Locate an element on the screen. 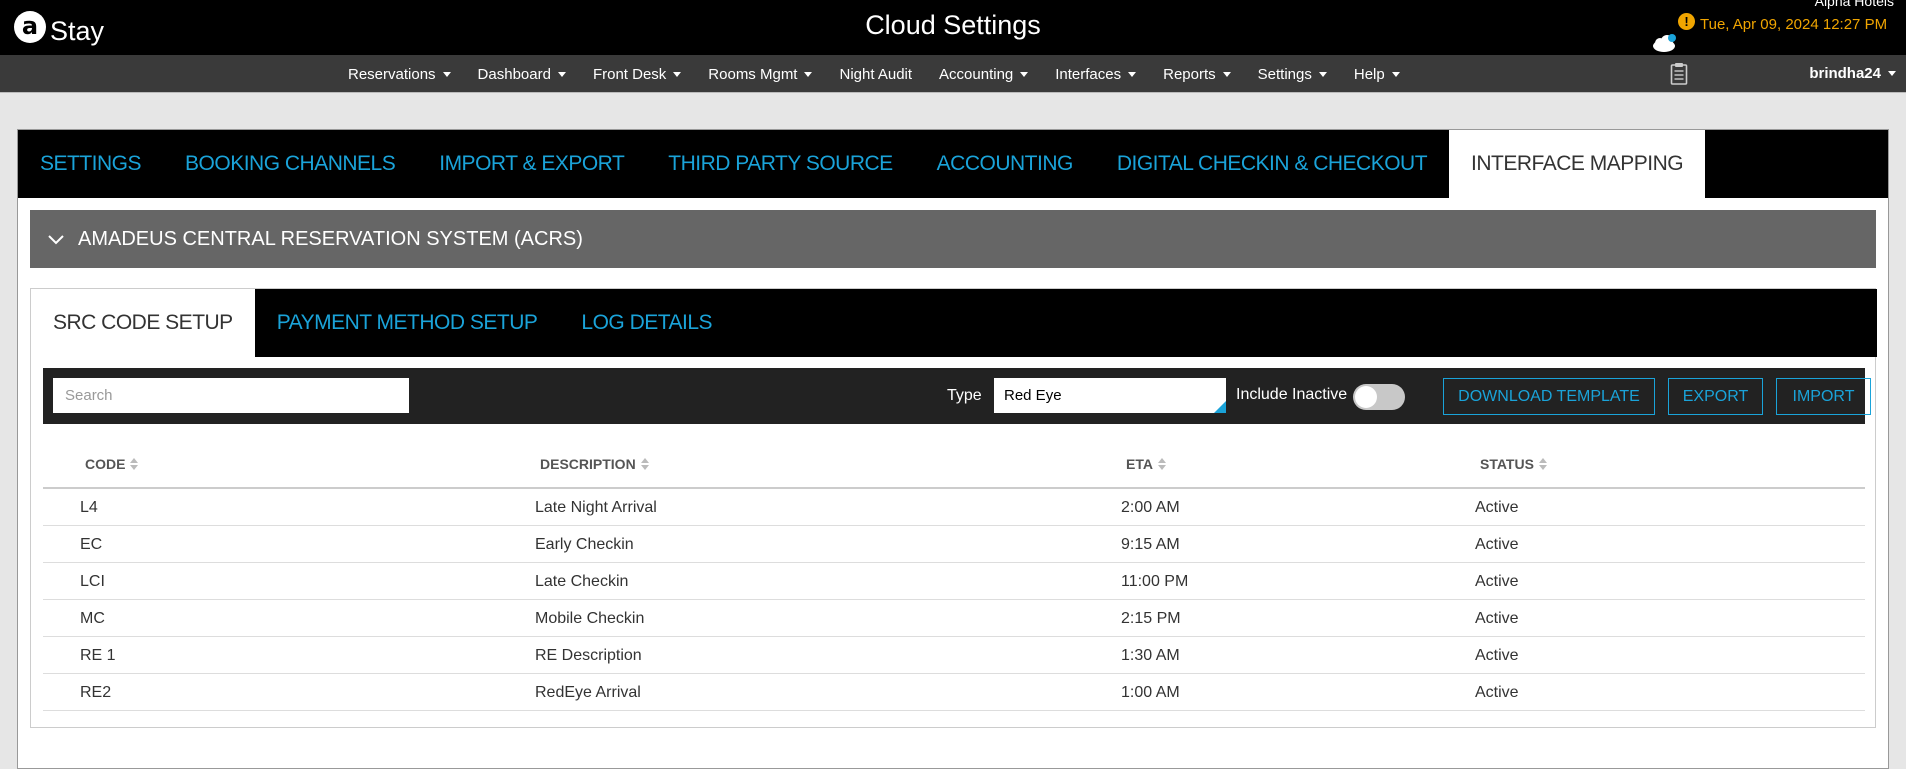  nav-item-label: Help is located at coordinates (1369, 74).